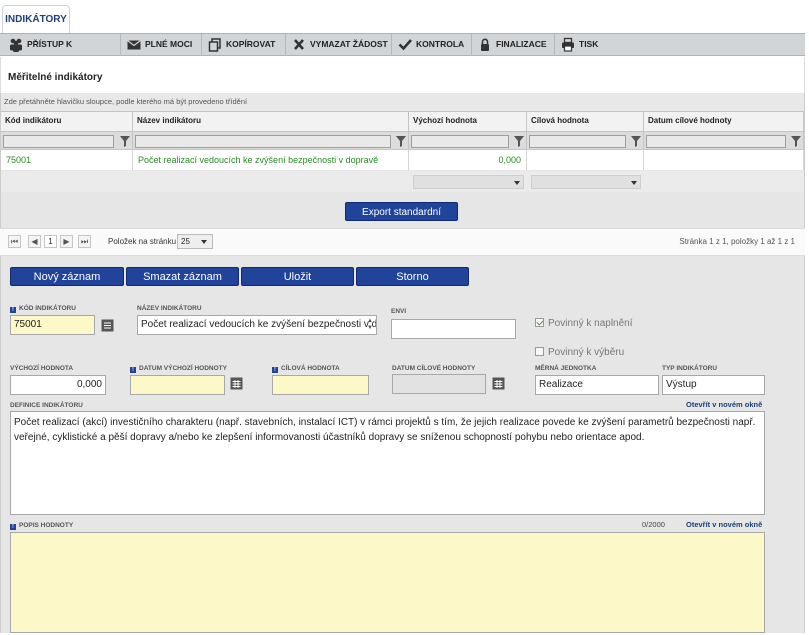 The height and width of the screenshot is (635, 809). What do you see at coordinates (67, 159) in the screenshot?
I see `table-cell-code: 75001` at bounding box center [67, 159].